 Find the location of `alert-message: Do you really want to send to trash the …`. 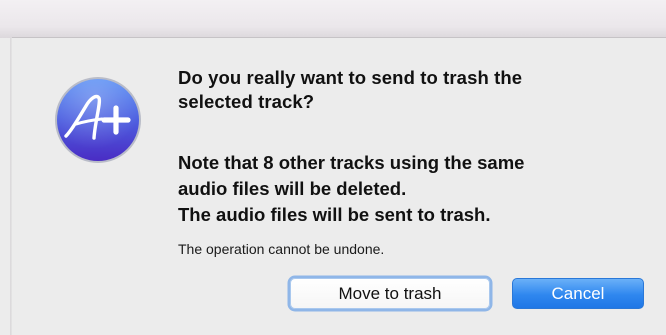

alert-message: Do you really want to send to trash the … is located at coordinates (413, 90).